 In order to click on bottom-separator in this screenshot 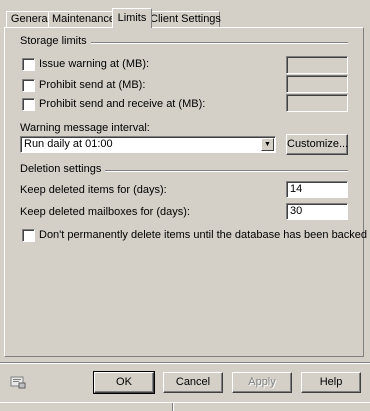, I will do `click(185, 363)`.